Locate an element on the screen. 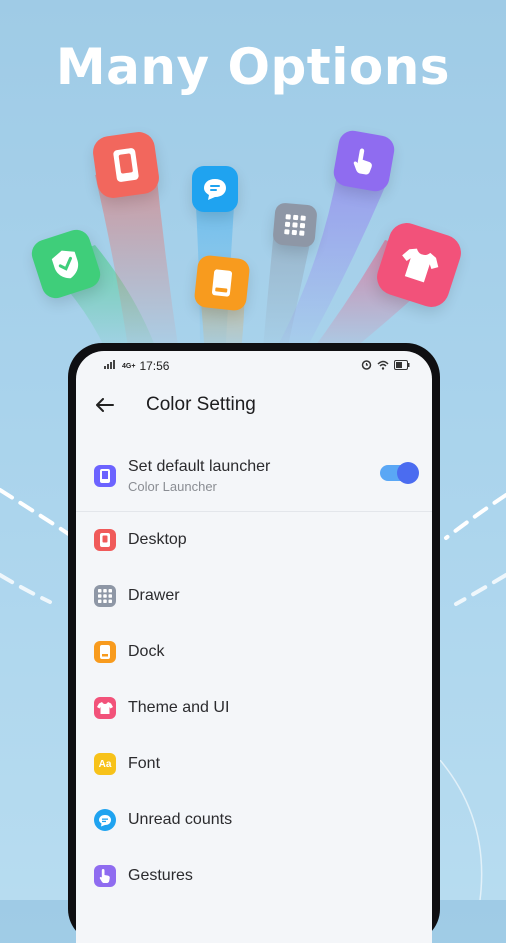 This screenshot has width=506, height=943. setting-default-launcher: Set default launcher Color Launcher is located at coordinates (254, 476).